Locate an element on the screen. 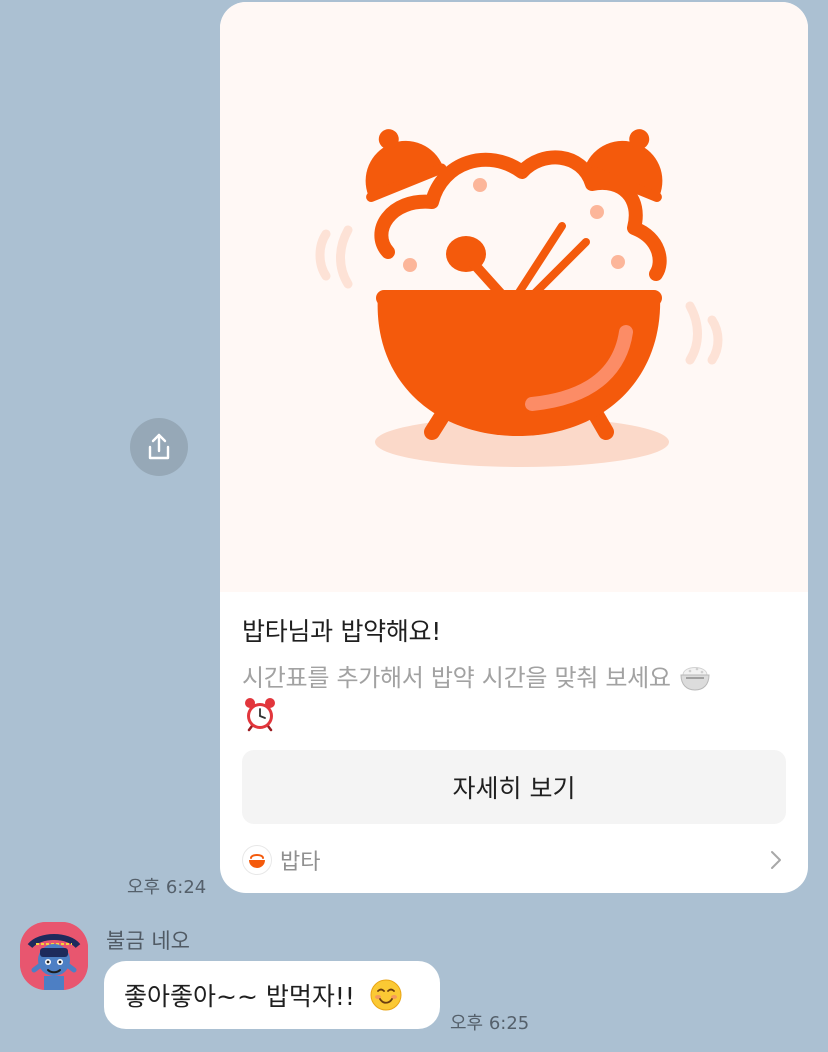 This screenshot has width=828, height=1052. view-details-button: 자세히 보기 is located at coordinates (514, 787).